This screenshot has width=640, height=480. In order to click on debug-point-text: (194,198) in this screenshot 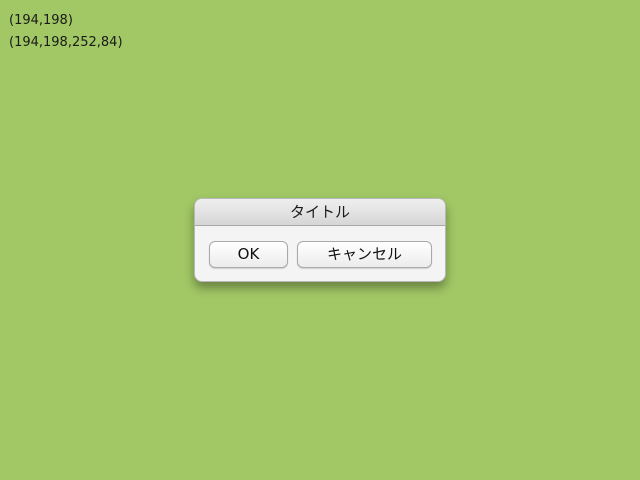, I will do `click(41, 20)`.